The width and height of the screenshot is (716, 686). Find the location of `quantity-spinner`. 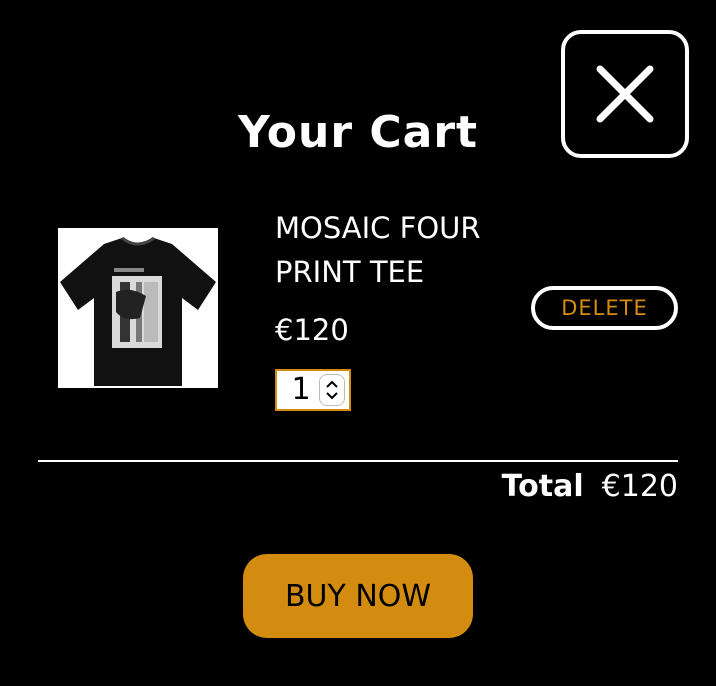

quantity-spinner is located at coordinates (332, 390).